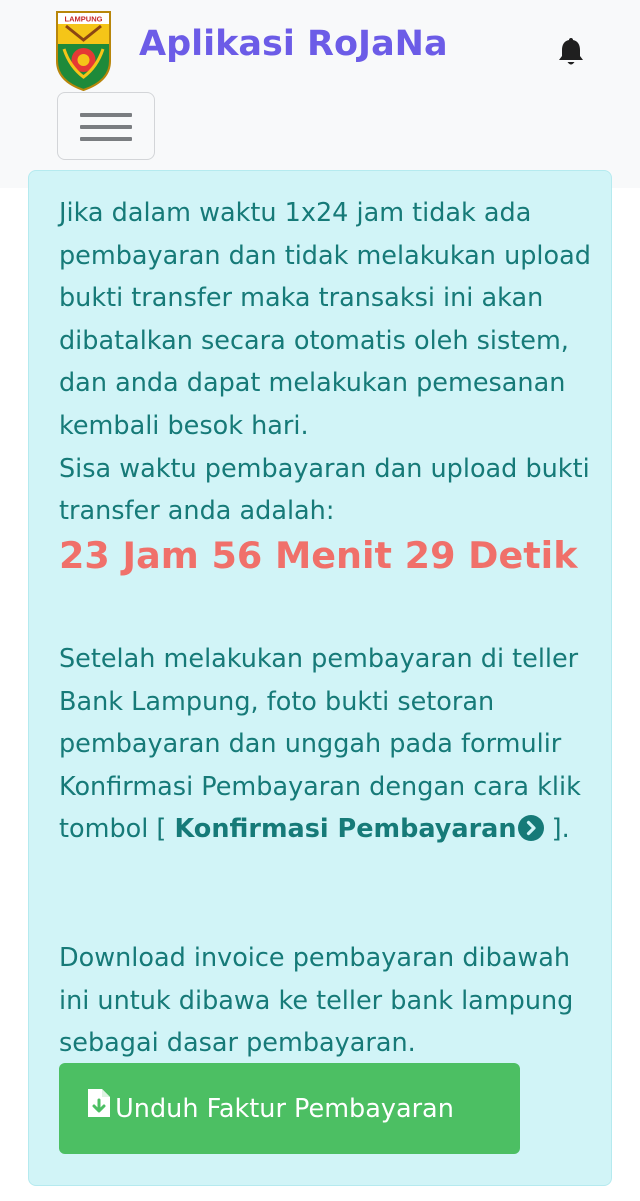 The image size is (640, 1201). I want to click on file-download-icon, so click(99, 1102).